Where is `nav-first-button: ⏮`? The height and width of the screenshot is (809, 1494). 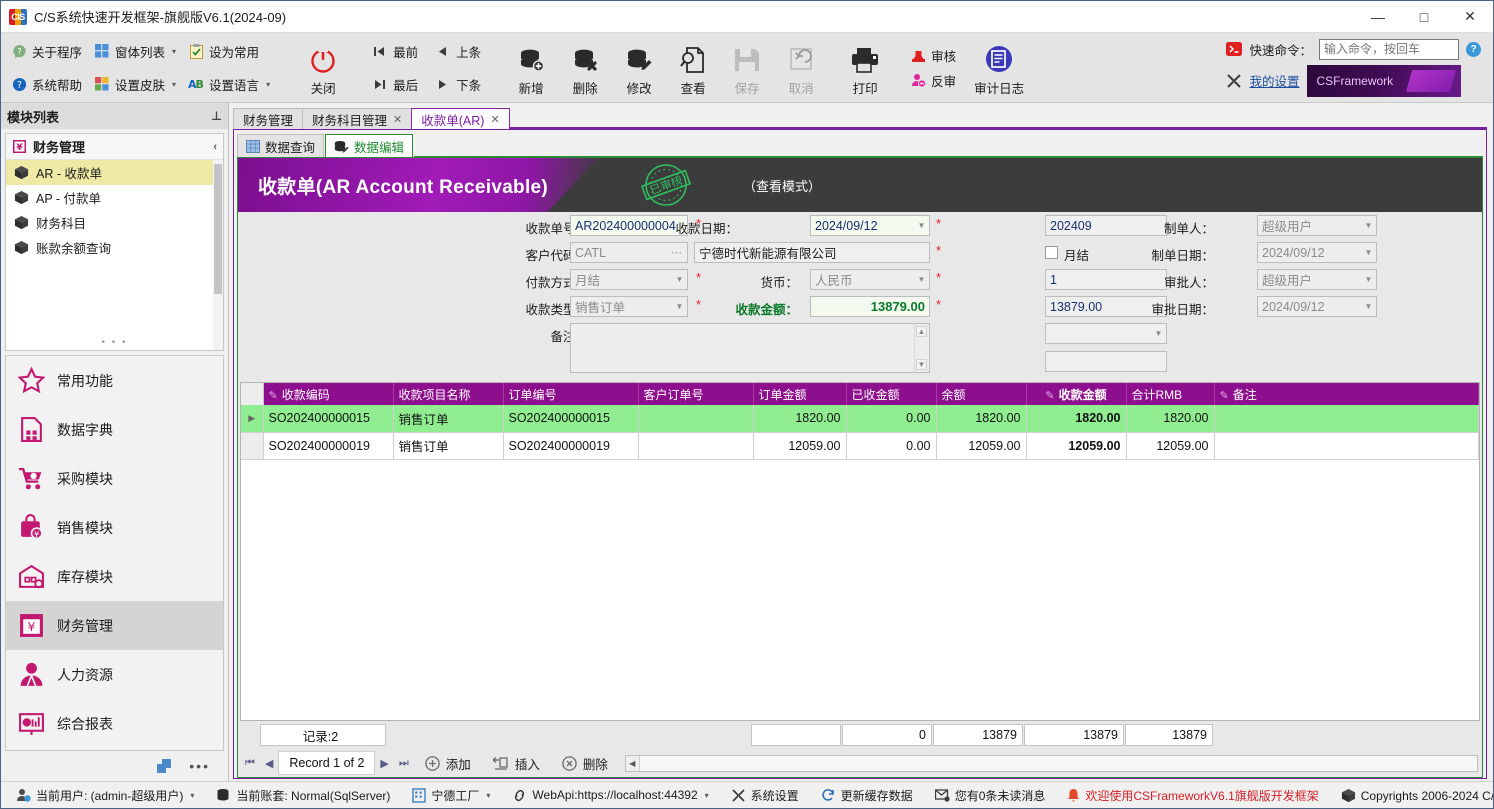 nav-first-button: ⏮ is located at coordinates (250, 763).